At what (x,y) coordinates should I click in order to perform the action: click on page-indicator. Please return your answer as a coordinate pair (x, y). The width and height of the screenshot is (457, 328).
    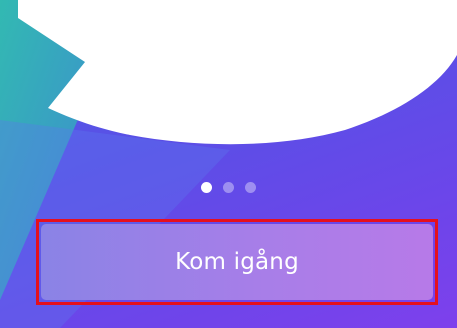
    Looking at the image, I should click on (228, 187).